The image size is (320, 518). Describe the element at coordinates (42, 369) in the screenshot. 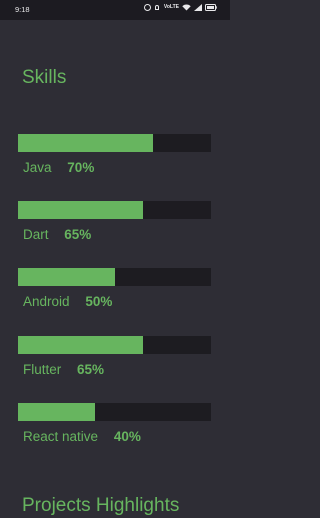

I see `skill-name: Flutter` at that location.